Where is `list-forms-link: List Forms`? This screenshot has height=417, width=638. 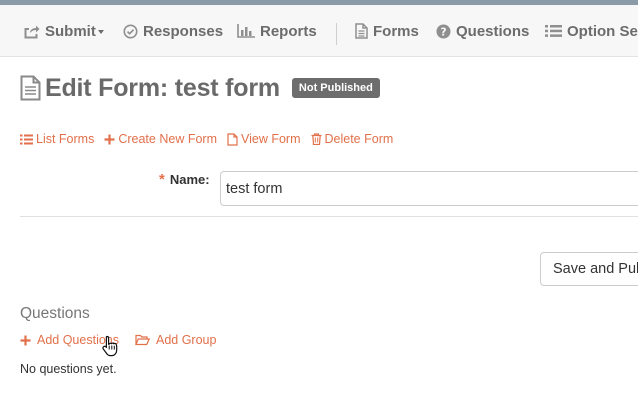
list-forms-link: List Forms is located at coordinates (57, 139).